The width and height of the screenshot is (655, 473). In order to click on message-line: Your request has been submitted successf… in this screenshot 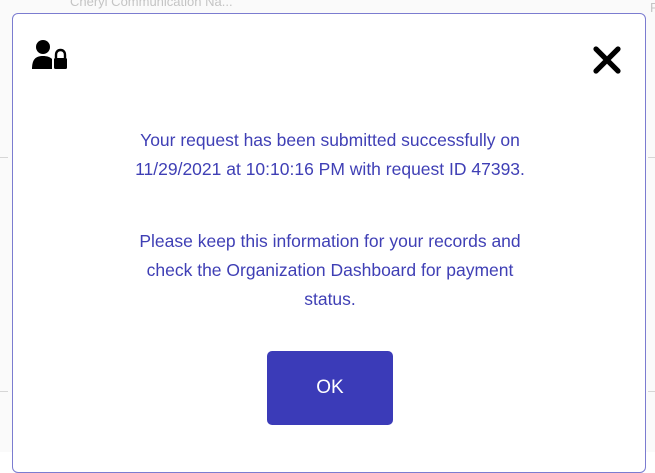, I will do `click(330, 140)`.